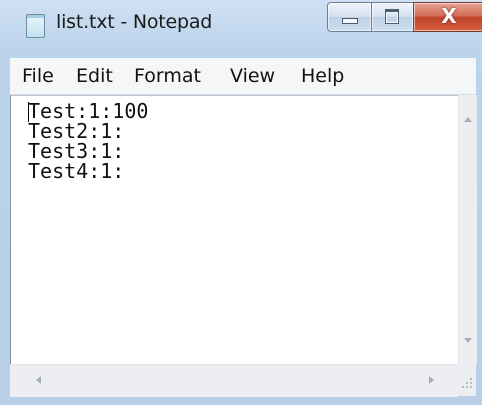 This screenshot has width=482, height=405. What do you see at coordinates (88, 111) in the screenshot?
I see `editor-line: Test:1:100` at bounding box center [88, 111].